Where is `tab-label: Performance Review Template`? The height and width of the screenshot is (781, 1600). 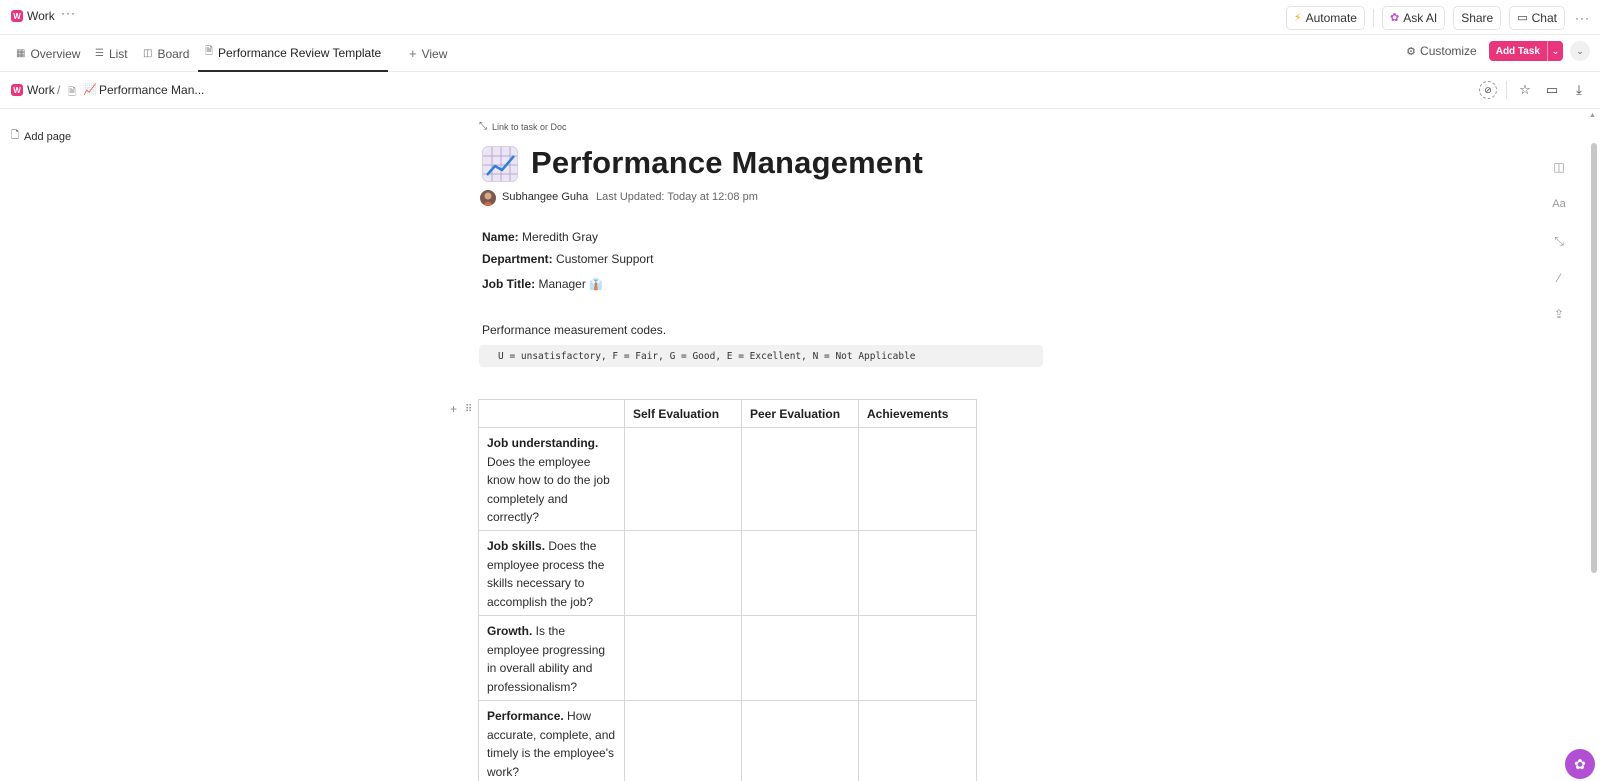
tab-label: Performance Review Template is located at coordinates (300, 52).